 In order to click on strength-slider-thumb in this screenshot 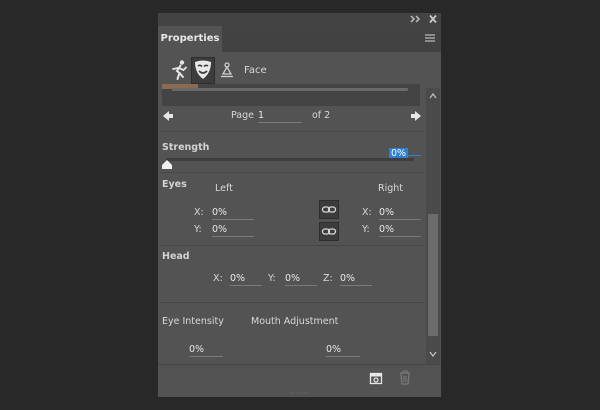, I will do `click(167, 164)`.